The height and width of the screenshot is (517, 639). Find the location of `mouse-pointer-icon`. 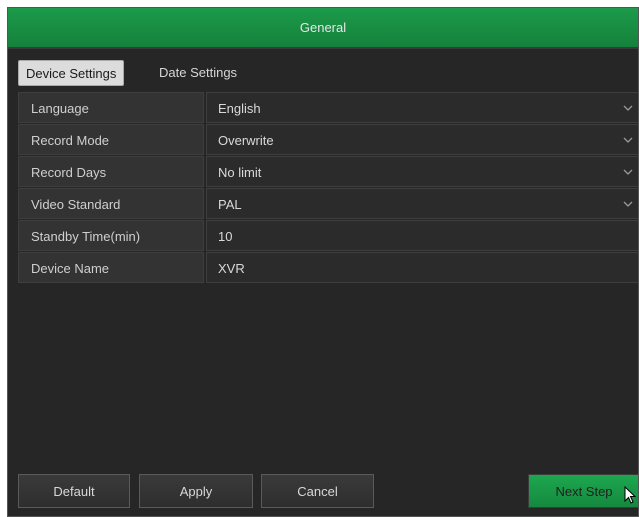

mouse-pointer-icon is located at coordinates (630, 495).